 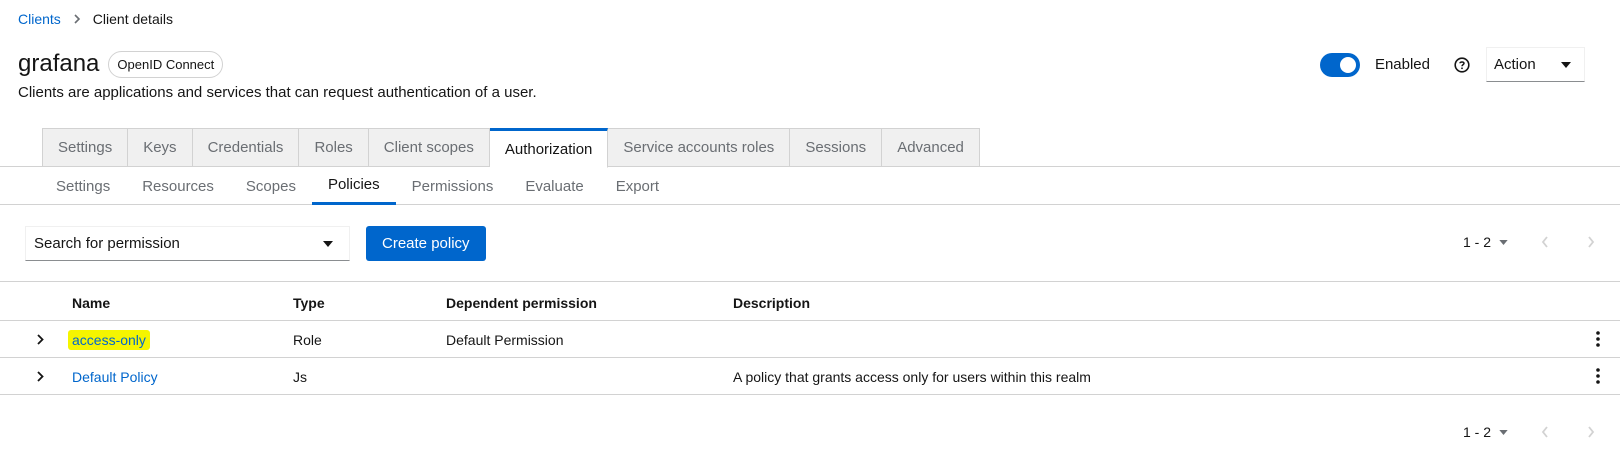 What do you see at coordinates (549, 148) in the screenshot?
I see `tab-authorization: Authorization` at bounding box center [549, 148].